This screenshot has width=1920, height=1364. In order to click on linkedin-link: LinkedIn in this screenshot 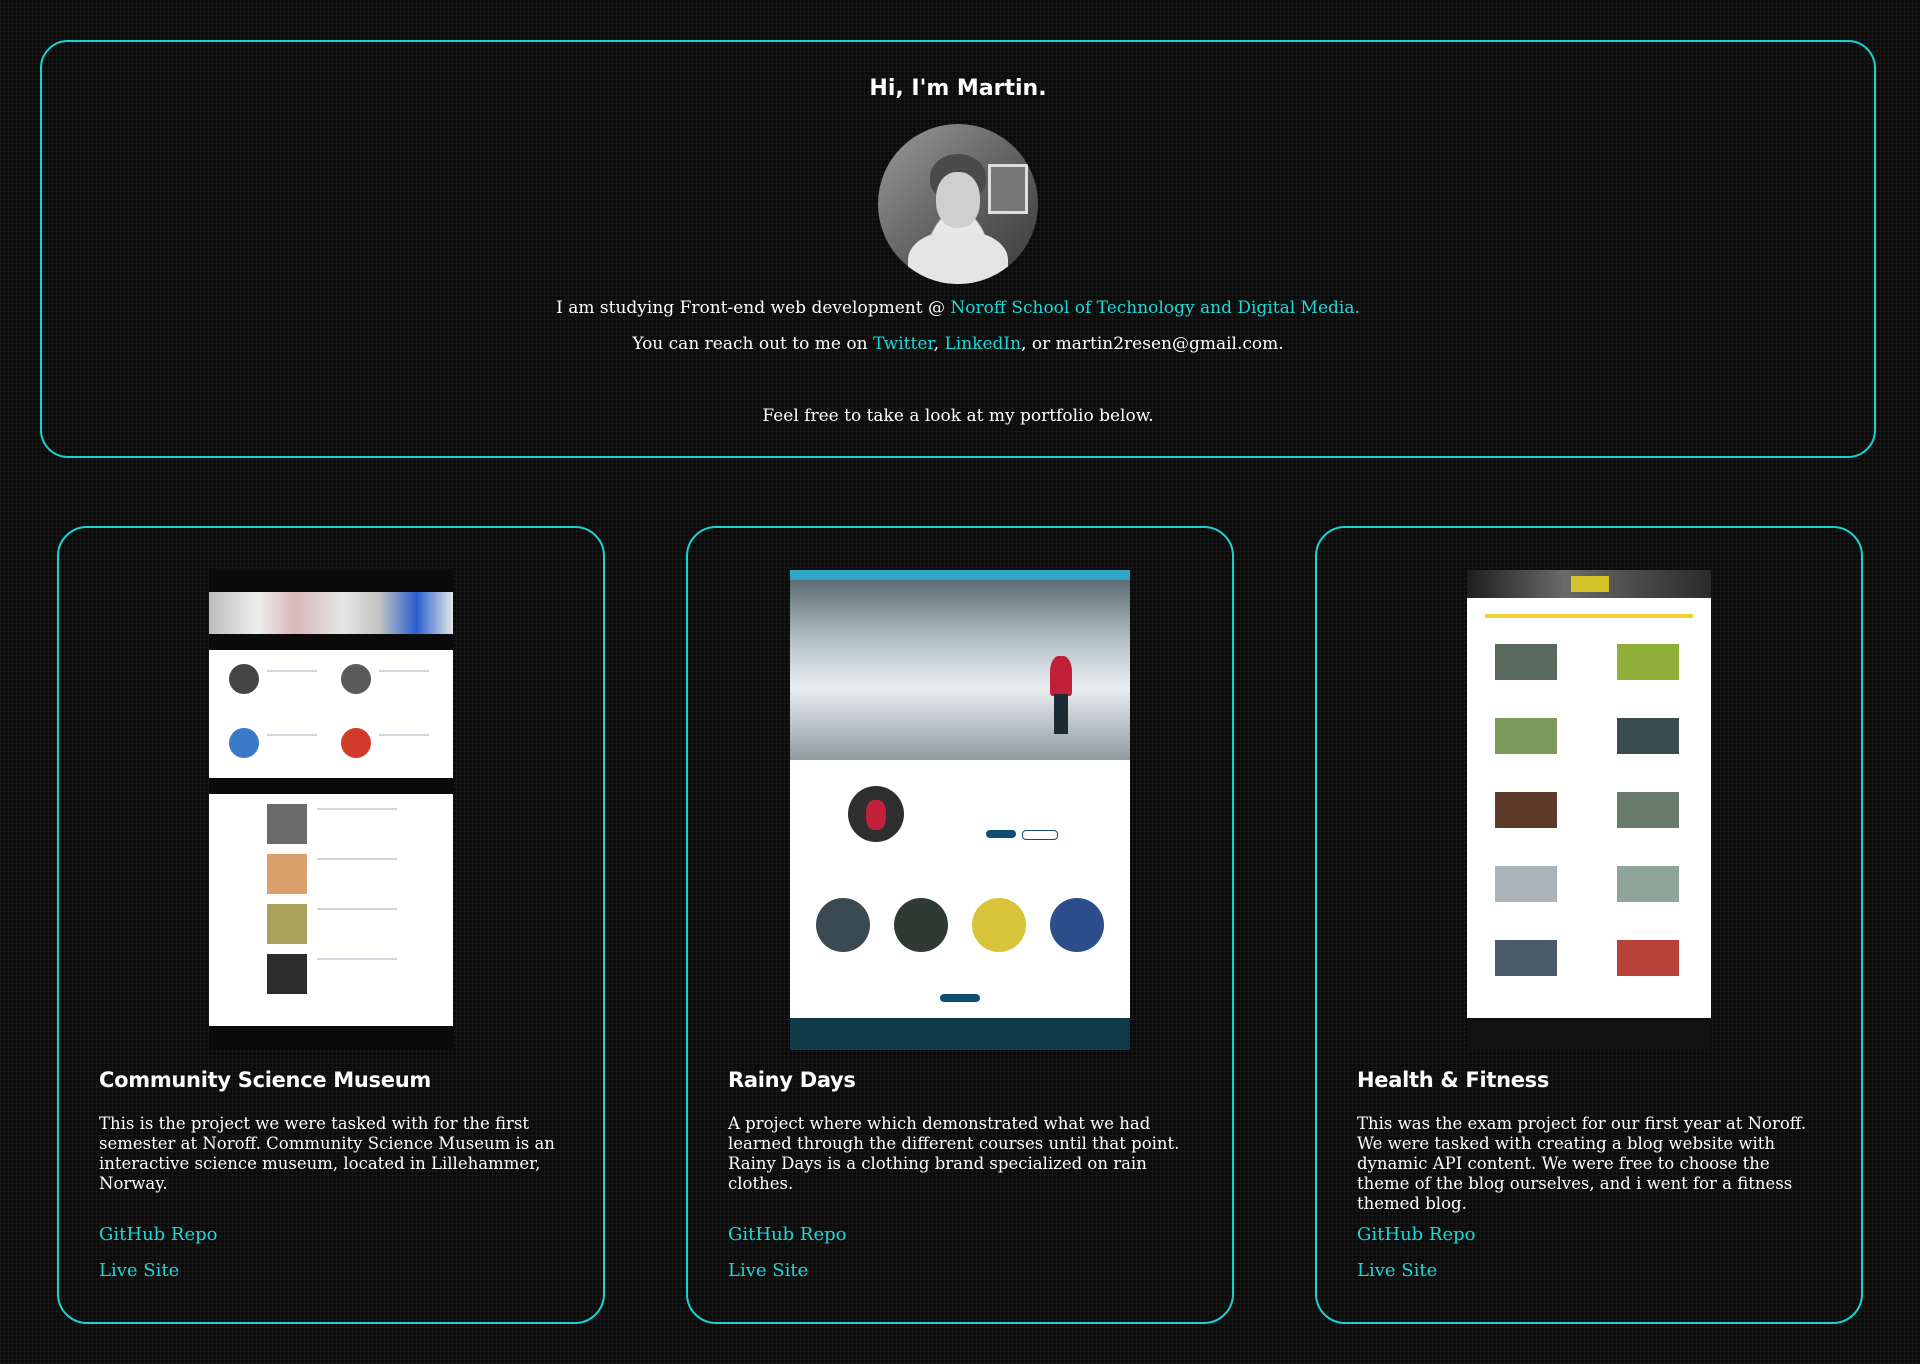, I will do `click(982, 344)`.